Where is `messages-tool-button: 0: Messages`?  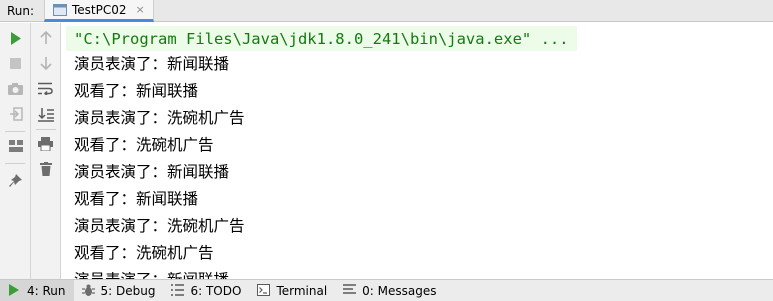
messages-tool-button: 0: Messages is located at coordinates (389, 290).